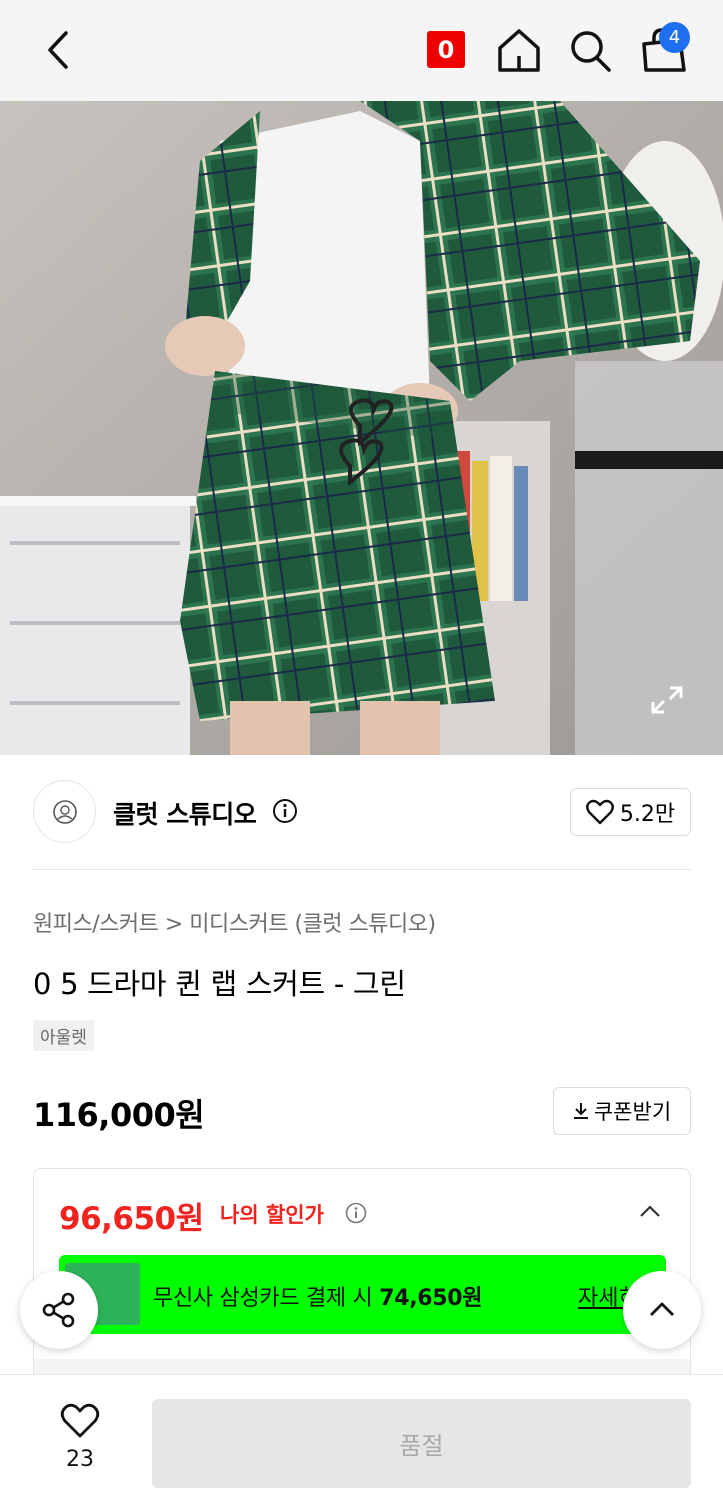  I want to click on brand-emblem-icon, so click(64, 811).